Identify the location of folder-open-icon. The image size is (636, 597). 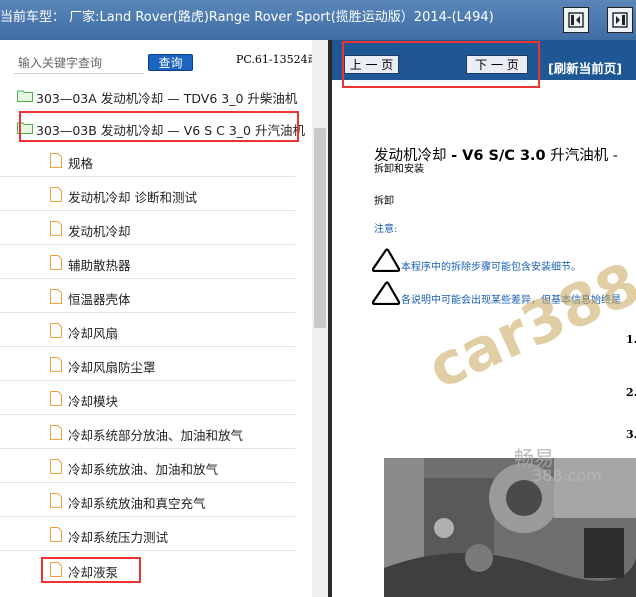
(25, 128).